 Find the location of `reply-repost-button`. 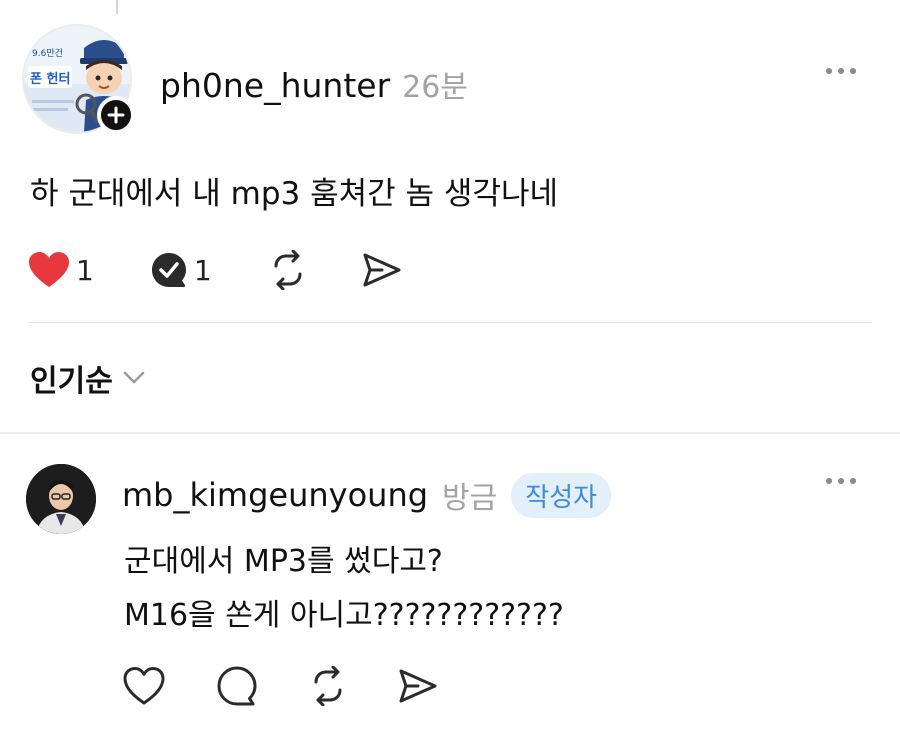

reply-repost-button is located at coordinates (328, 686).